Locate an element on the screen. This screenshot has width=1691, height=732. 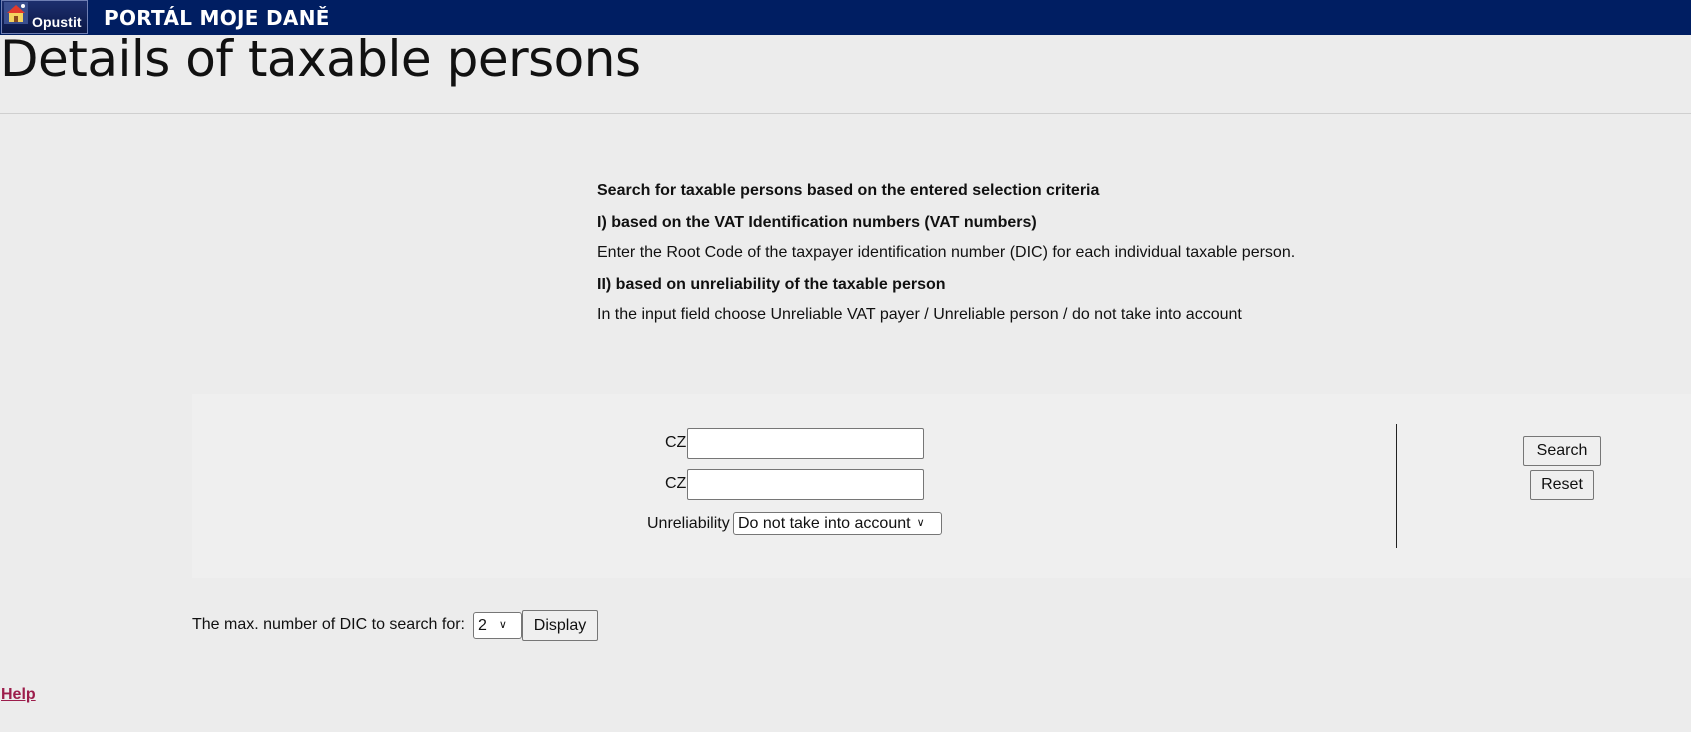
house-exit-icon is located at coordinates (16, 13).